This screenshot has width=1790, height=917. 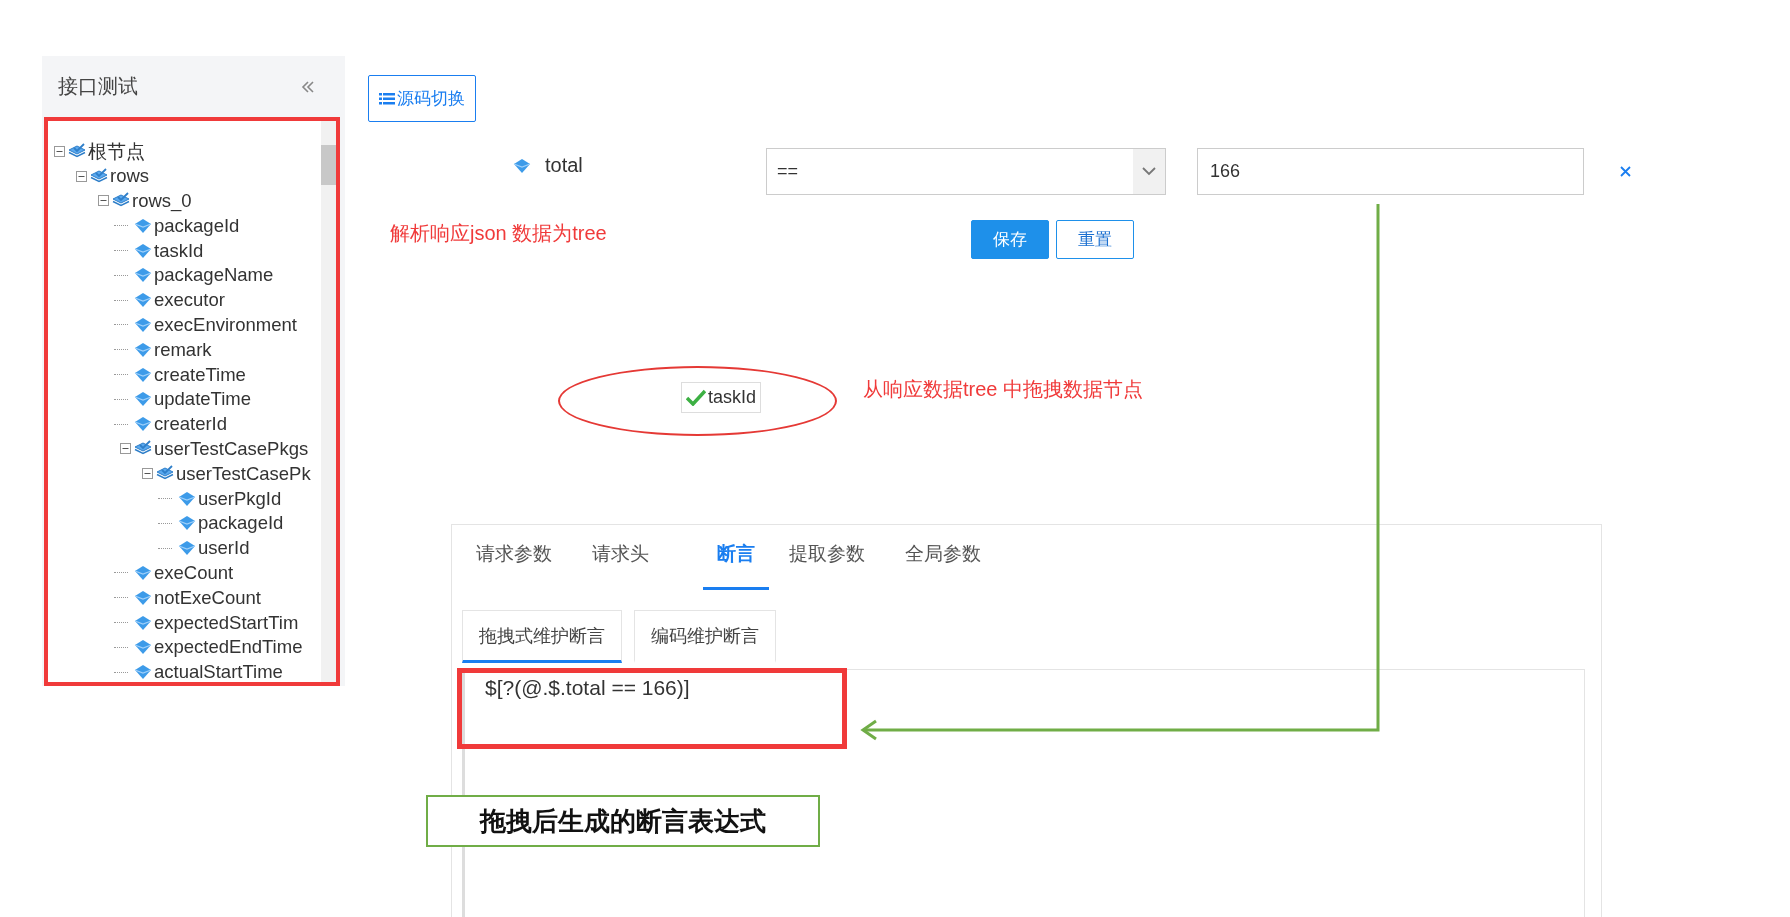 What do you see at coordinates (328, 401) in the screenshot?
I see `scrollbar` at bounding box center [328, 401].